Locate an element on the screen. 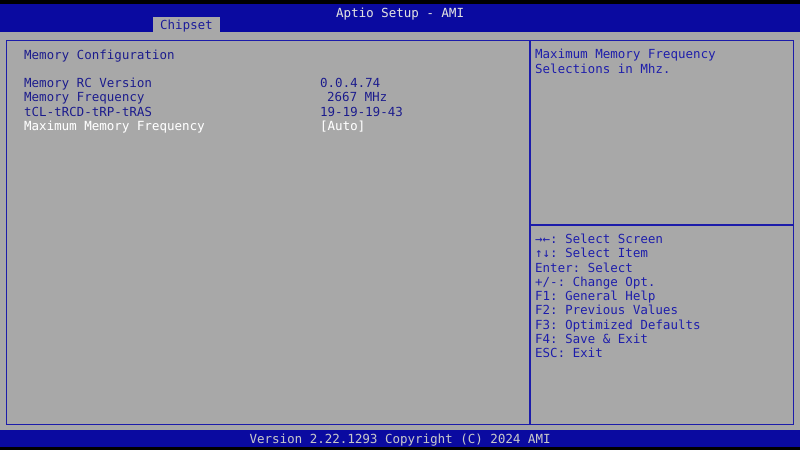 The image size is (800, 450). info-value: 2667 MHz is located at coordinates (357, 97).